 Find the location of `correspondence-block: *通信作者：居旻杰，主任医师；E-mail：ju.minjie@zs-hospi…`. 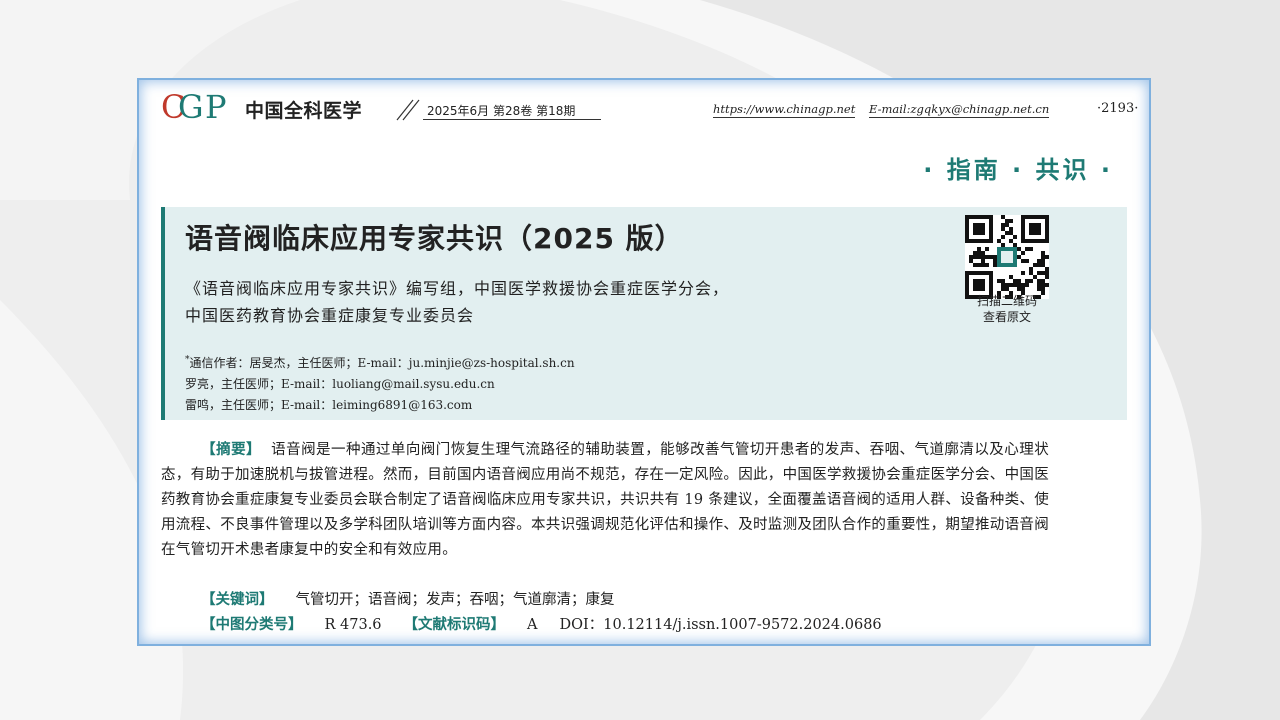

correspondence-block: *通信作者：居旻杰，主任医师；E-mail：ju.minjie@zs-hospi… is located at coordinates (535, 383).